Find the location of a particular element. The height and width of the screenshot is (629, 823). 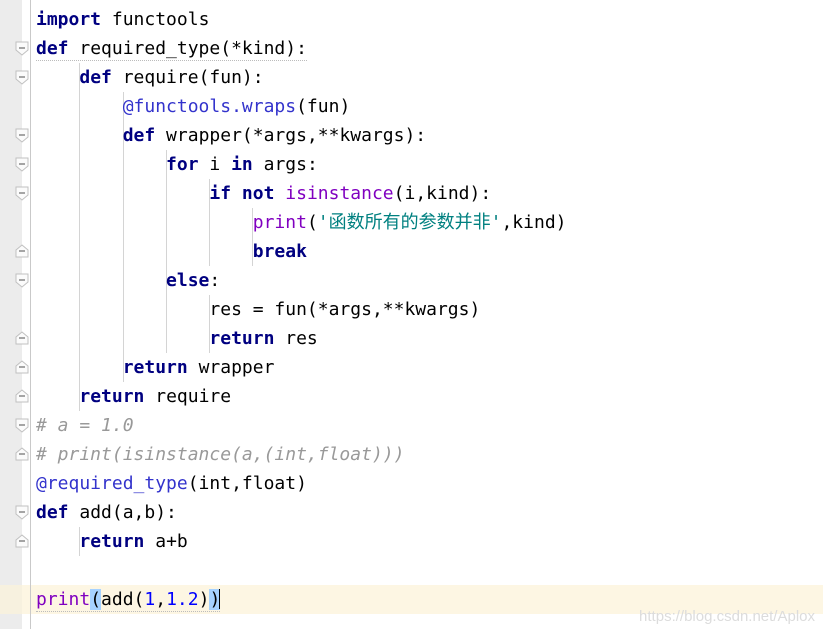

code-line-text: if not isinstance(i,kind): is located at coordinates (263, 193).